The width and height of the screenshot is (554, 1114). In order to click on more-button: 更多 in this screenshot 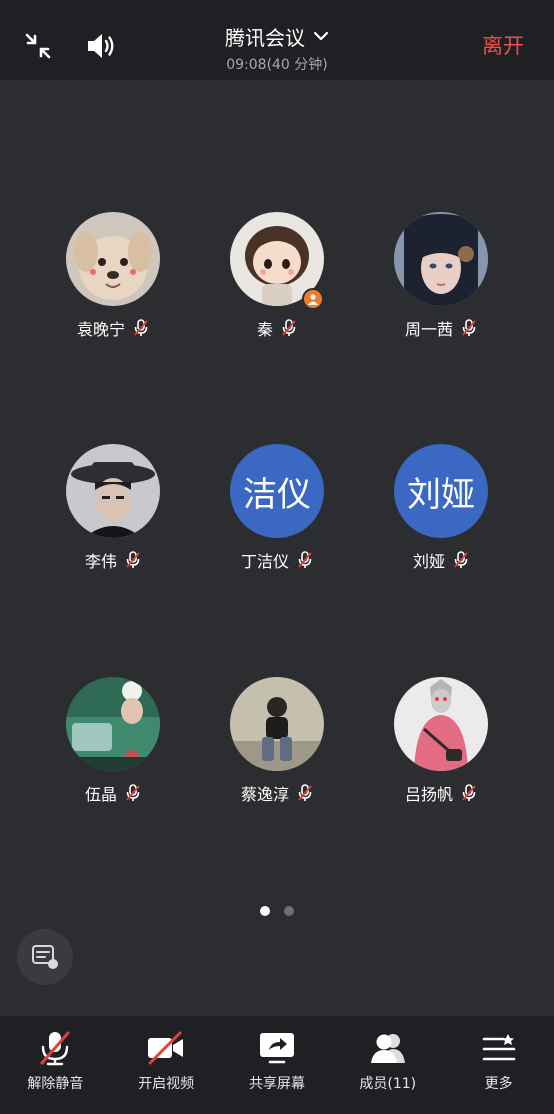, I will do `click(498, 1065)`.